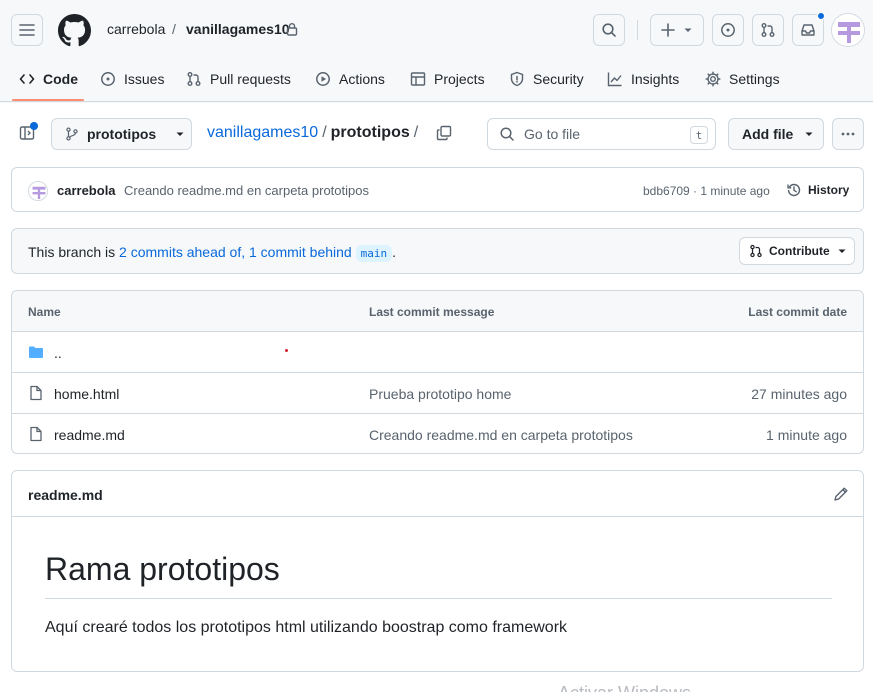 This screenshot has height=692, width=873. I want to click on user-avatar, so click(848, 30).